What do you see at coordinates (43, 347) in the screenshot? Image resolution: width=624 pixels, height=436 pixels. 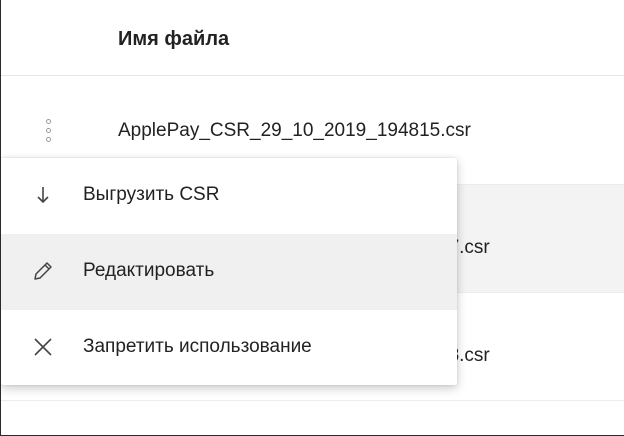 I see `close-x-icon` at bounding box center [43, 347].